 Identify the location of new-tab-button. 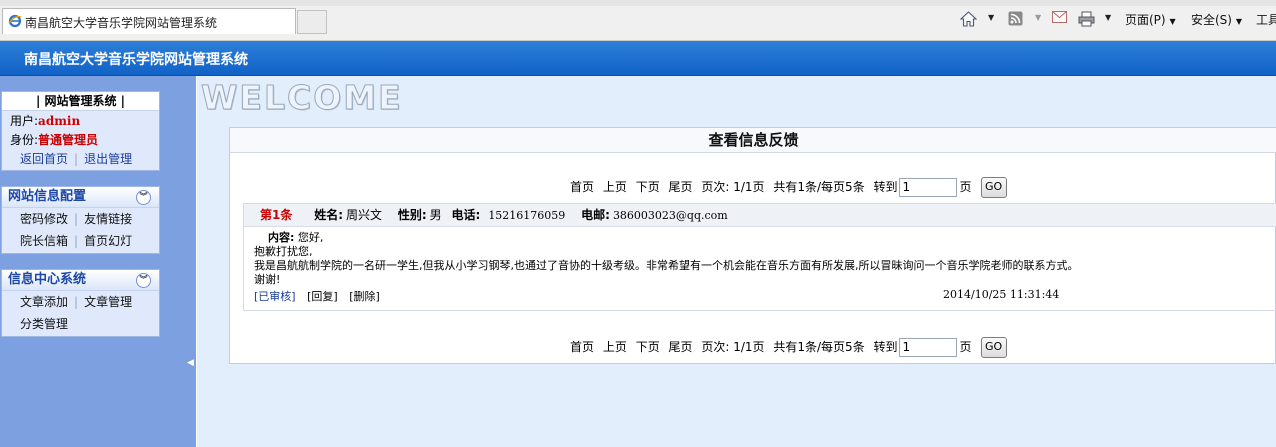
(312, 22).